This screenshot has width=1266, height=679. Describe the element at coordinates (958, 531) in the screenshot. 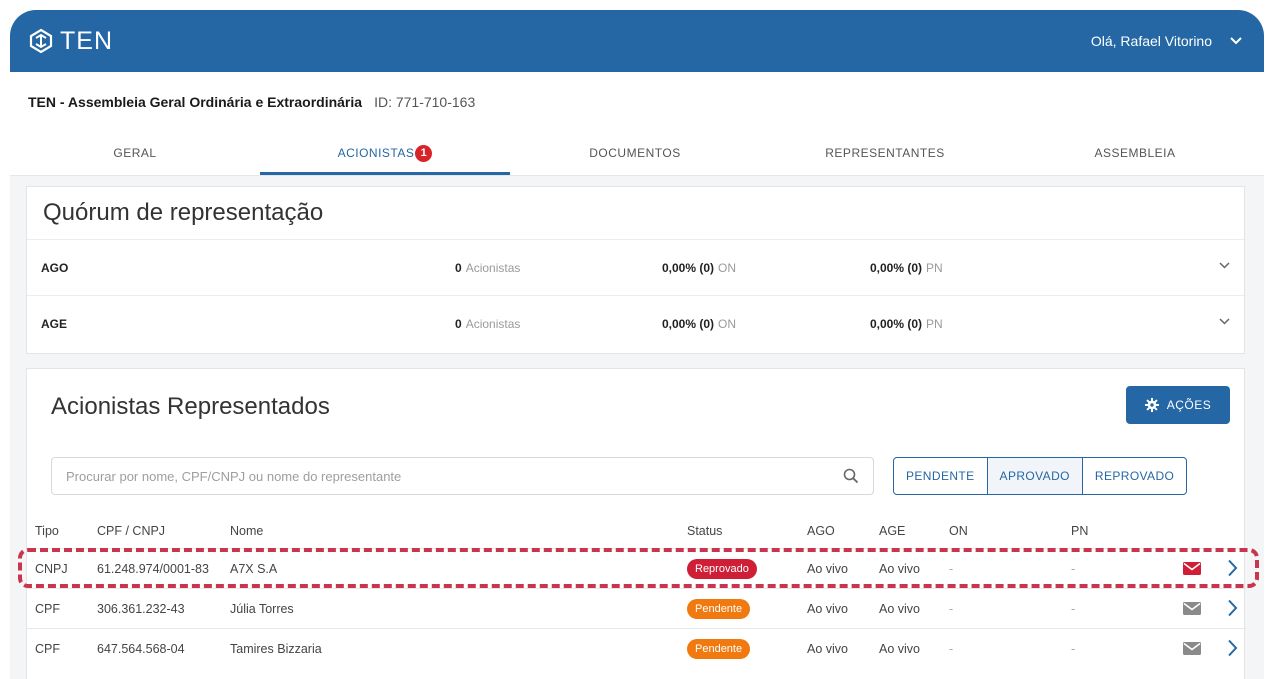

I see `col-on: ON` at that location.